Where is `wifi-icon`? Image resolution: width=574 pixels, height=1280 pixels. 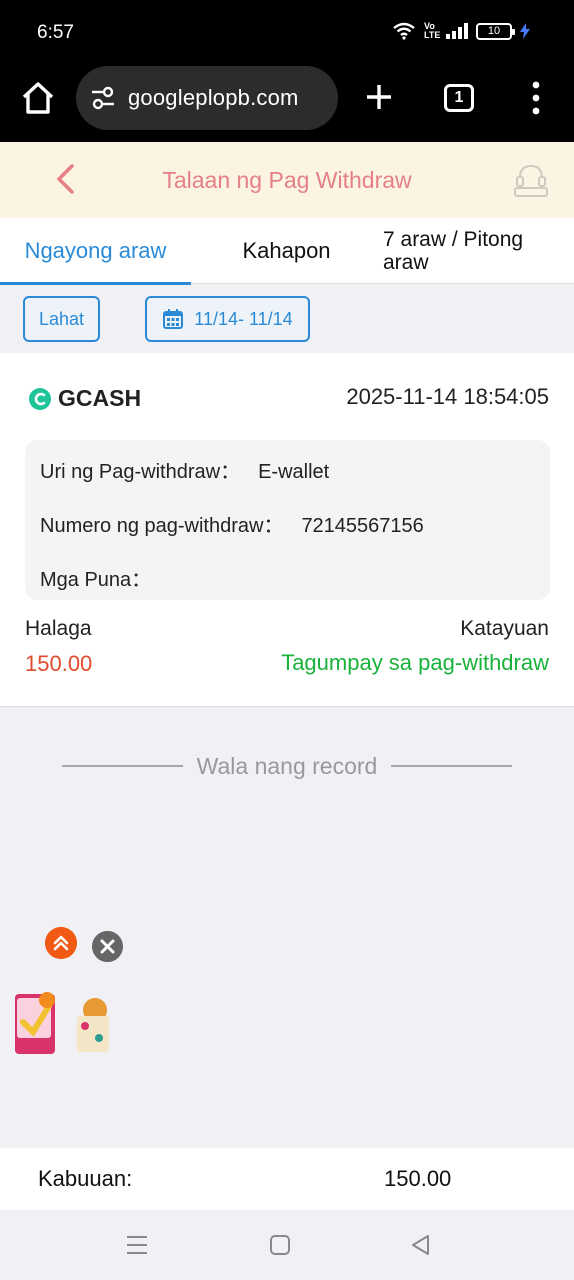
wifi-icon is located at coordinates (404, 31).